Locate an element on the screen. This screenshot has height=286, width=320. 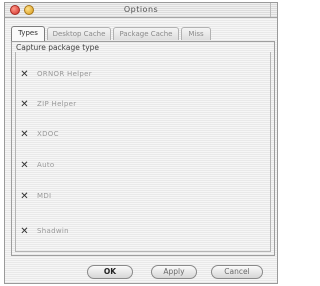
checkbox-row: ✕ ORNOR Helper is located at coordinates (56, 74).